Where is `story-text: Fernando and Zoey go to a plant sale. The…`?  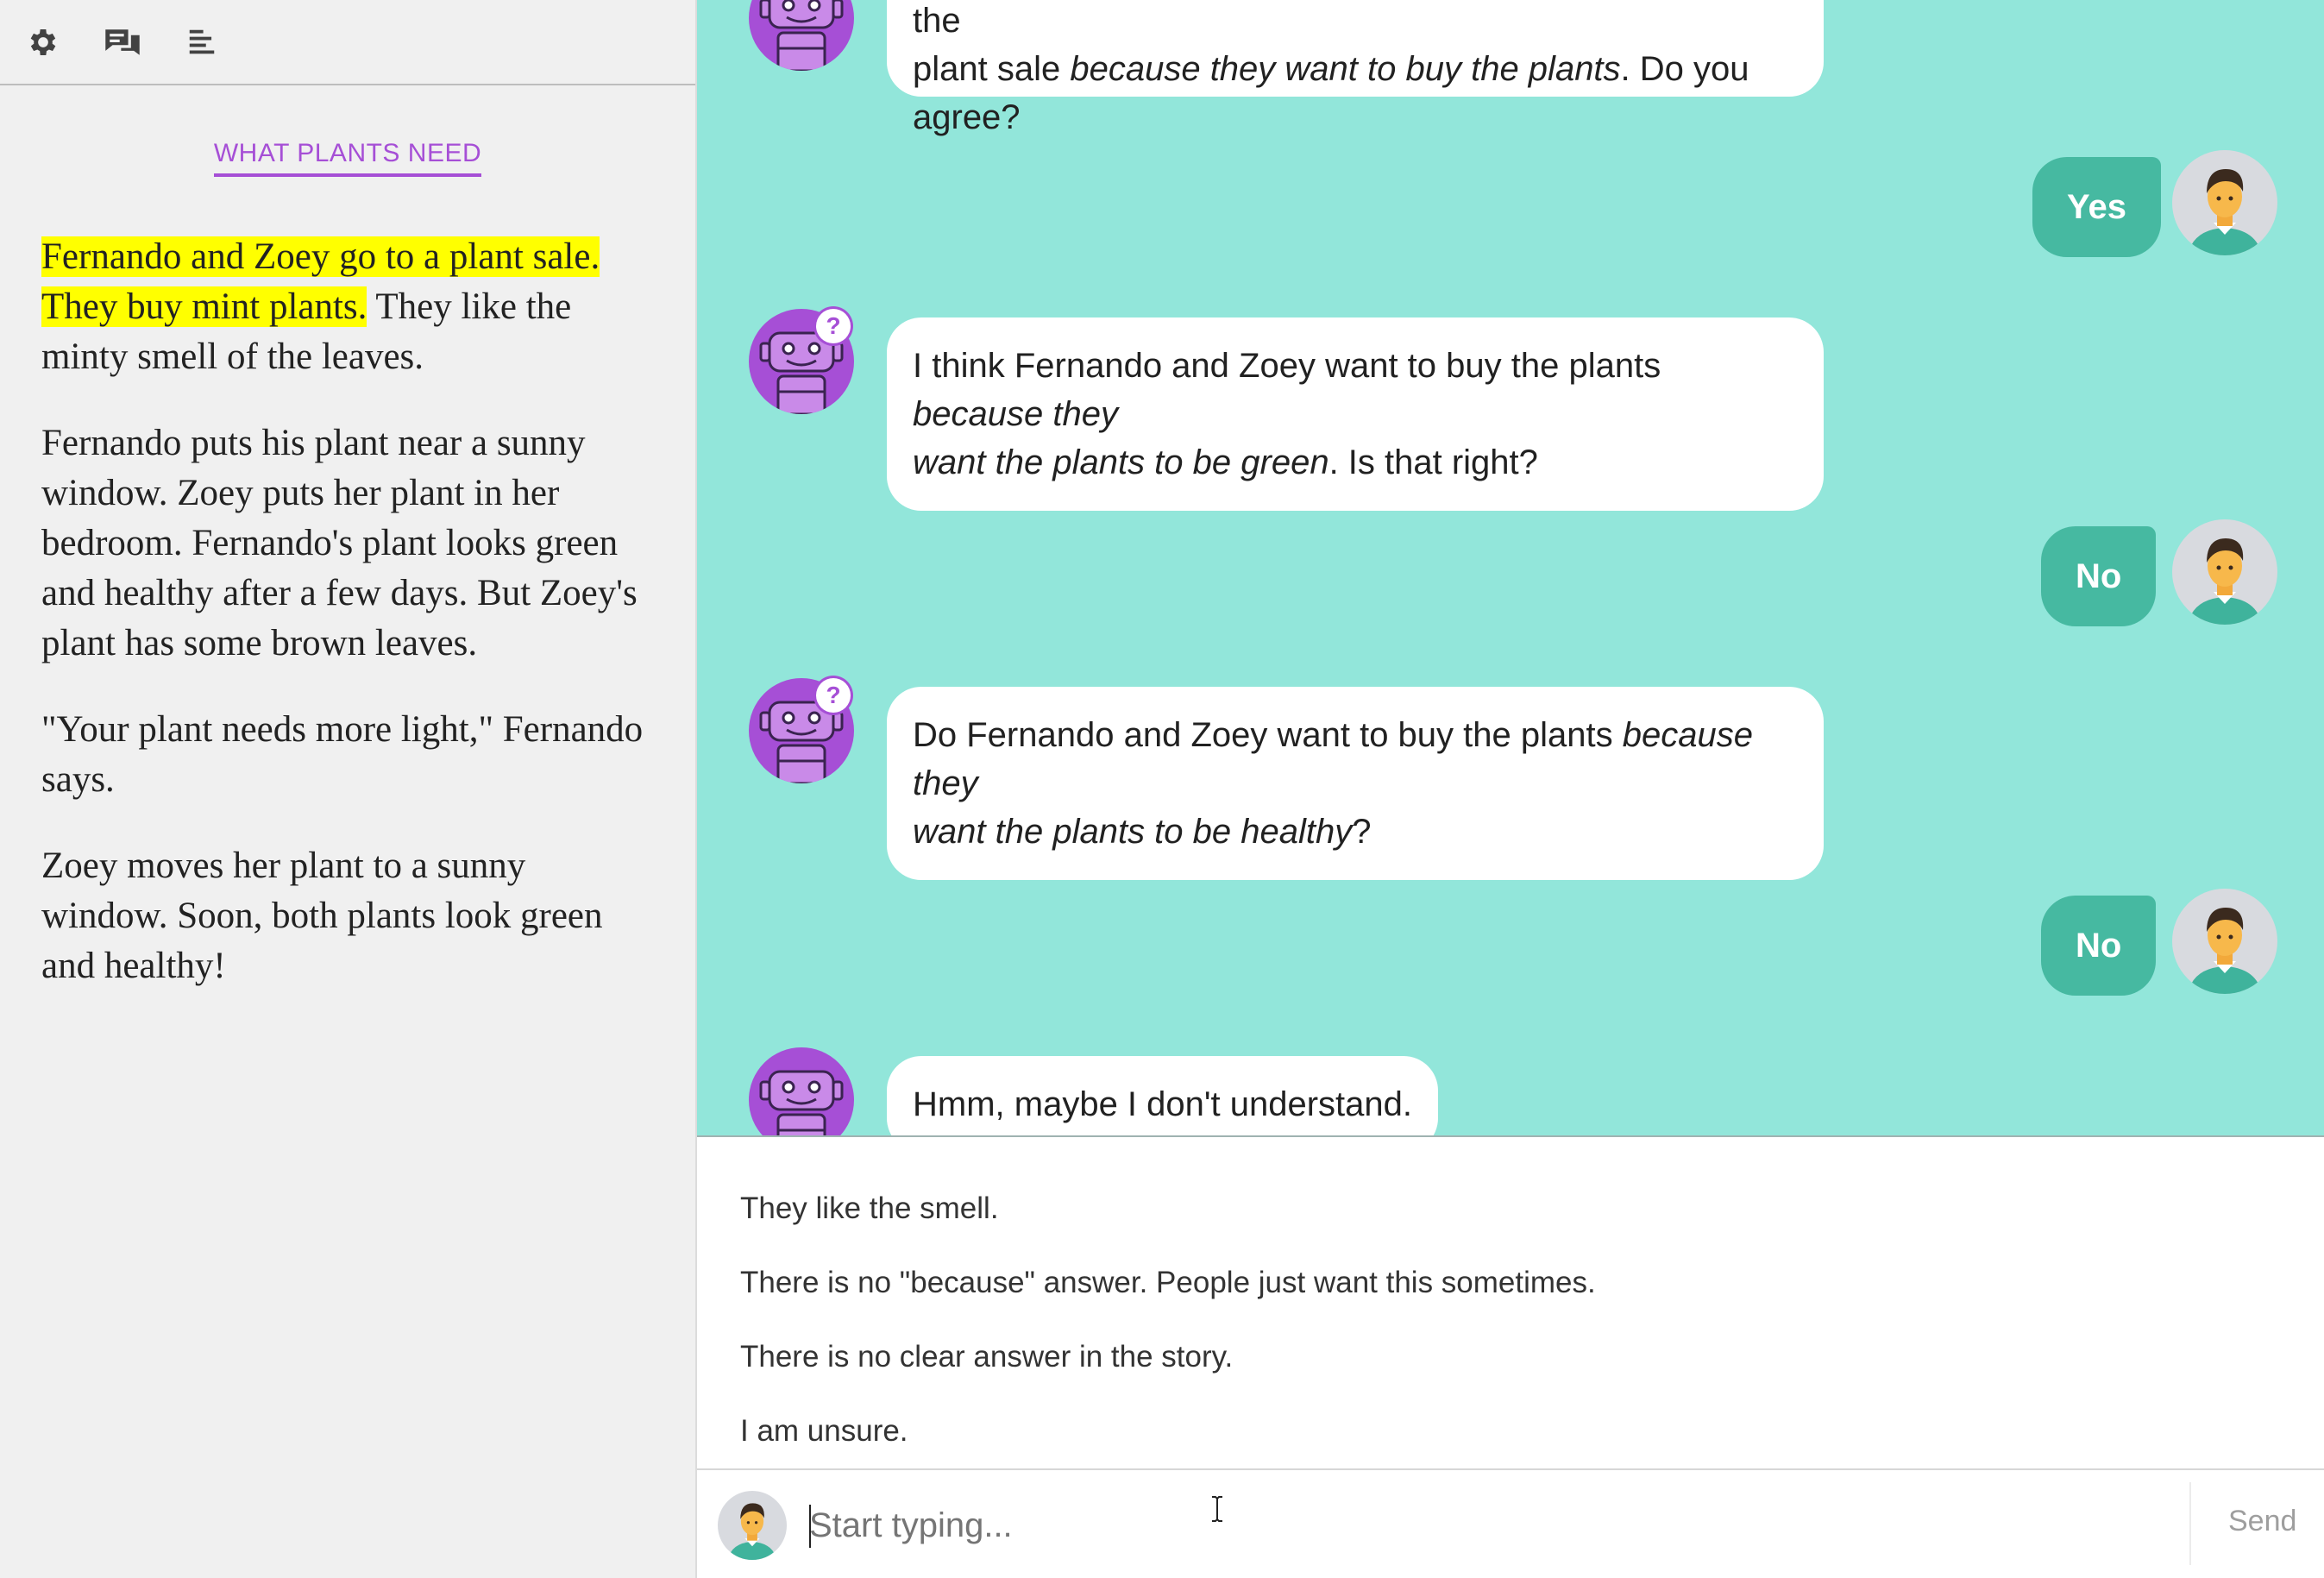 story-text: Fernando and Zoey go to a plant sale. The… is located at coordinates (347, 611).